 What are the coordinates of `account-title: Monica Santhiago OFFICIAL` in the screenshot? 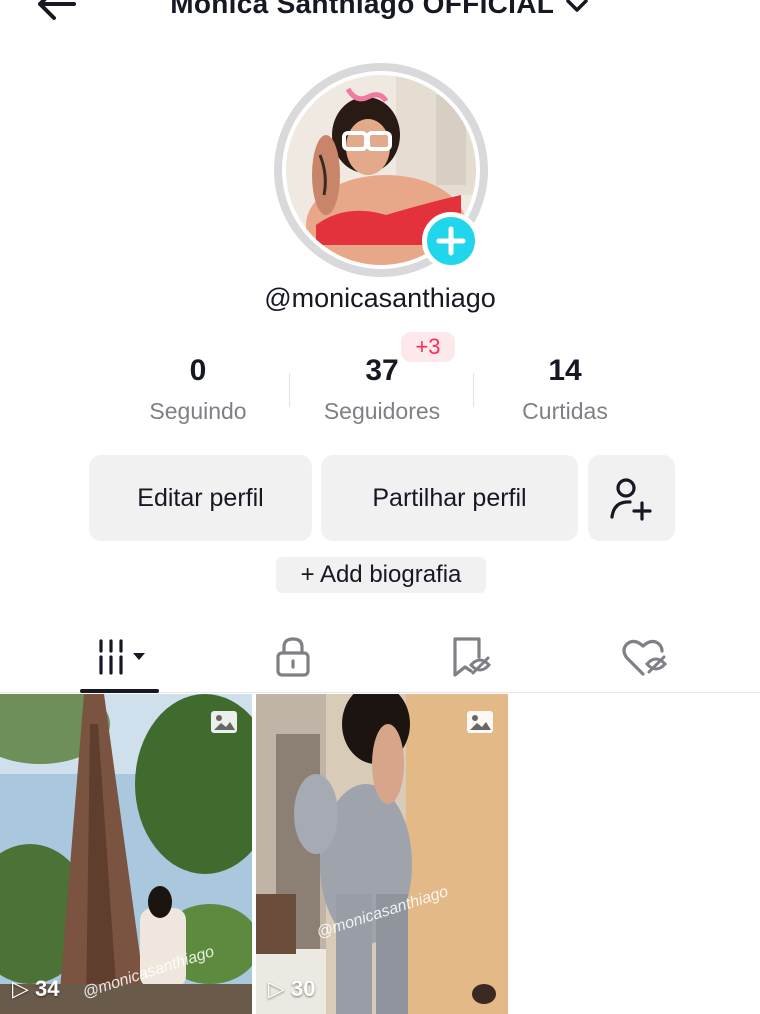 It's located at (362, 9).